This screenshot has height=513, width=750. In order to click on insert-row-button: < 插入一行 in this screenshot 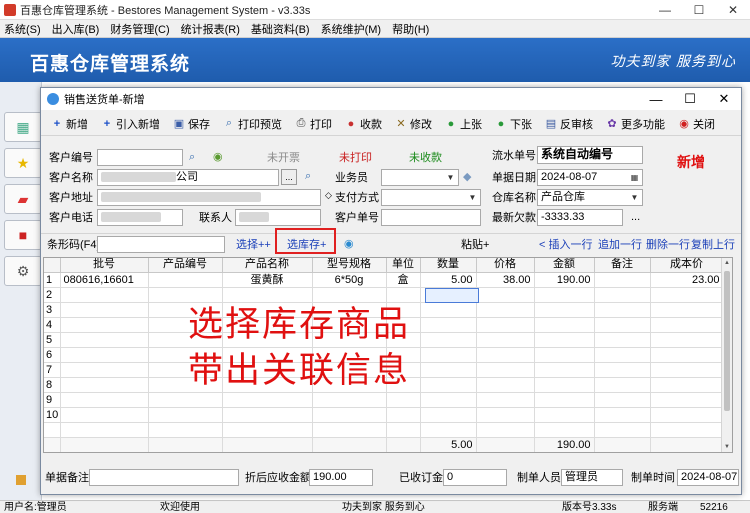, I will do `click(565, 245)`.